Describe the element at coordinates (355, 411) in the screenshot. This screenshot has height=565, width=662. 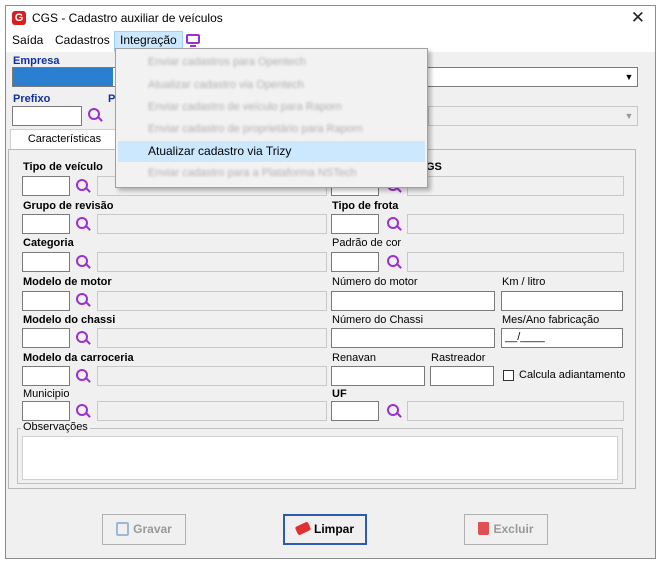
I see `uf-input` at that location.